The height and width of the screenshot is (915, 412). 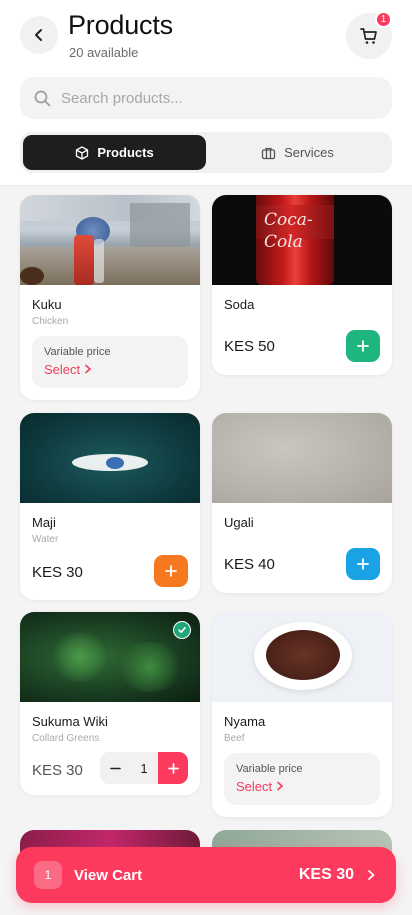 What do you see at coordinates (125, 152) in the screenshot?
I see `tab-products-label: Products` at bounding box center [125, 152].